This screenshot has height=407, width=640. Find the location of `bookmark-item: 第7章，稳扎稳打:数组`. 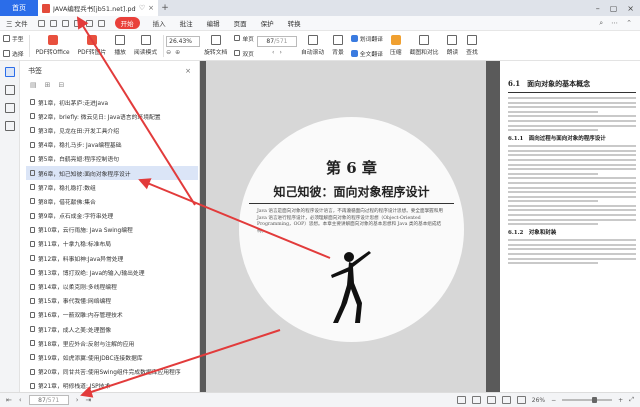

bookmark-item: 第7章，稳扎稳打:数组 is located at coordinates (112, 187).